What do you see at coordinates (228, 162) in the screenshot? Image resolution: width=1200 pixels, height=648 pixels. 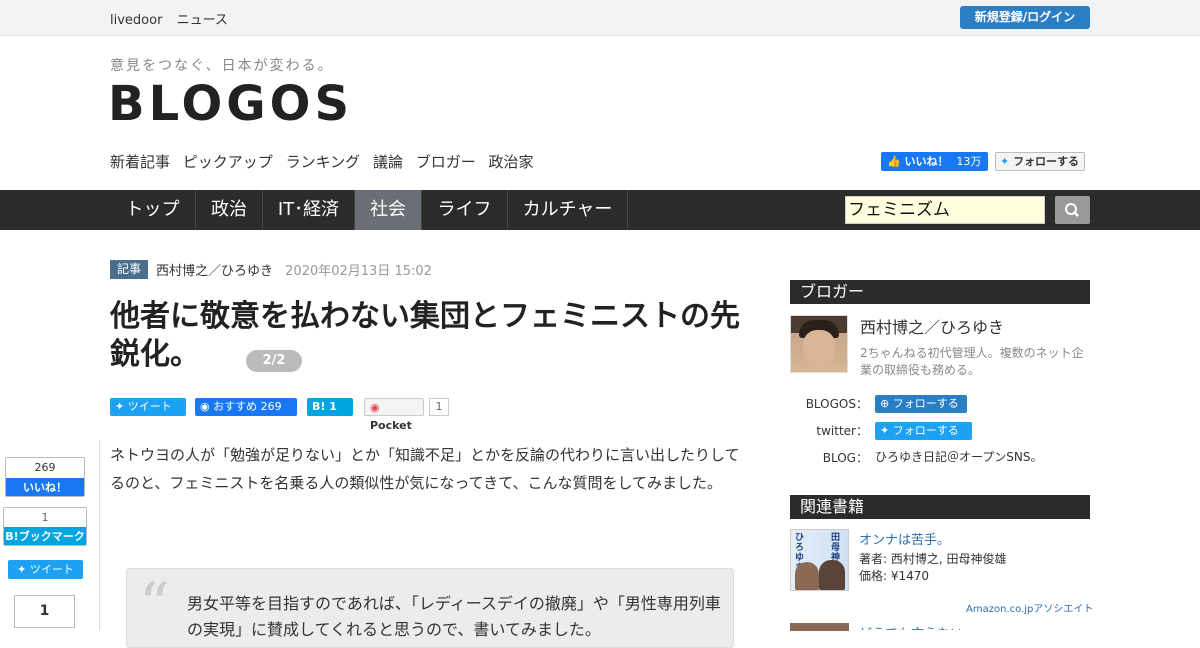 I see `subnav-pickup: ピックアップ` at bounding box center [228, 162].